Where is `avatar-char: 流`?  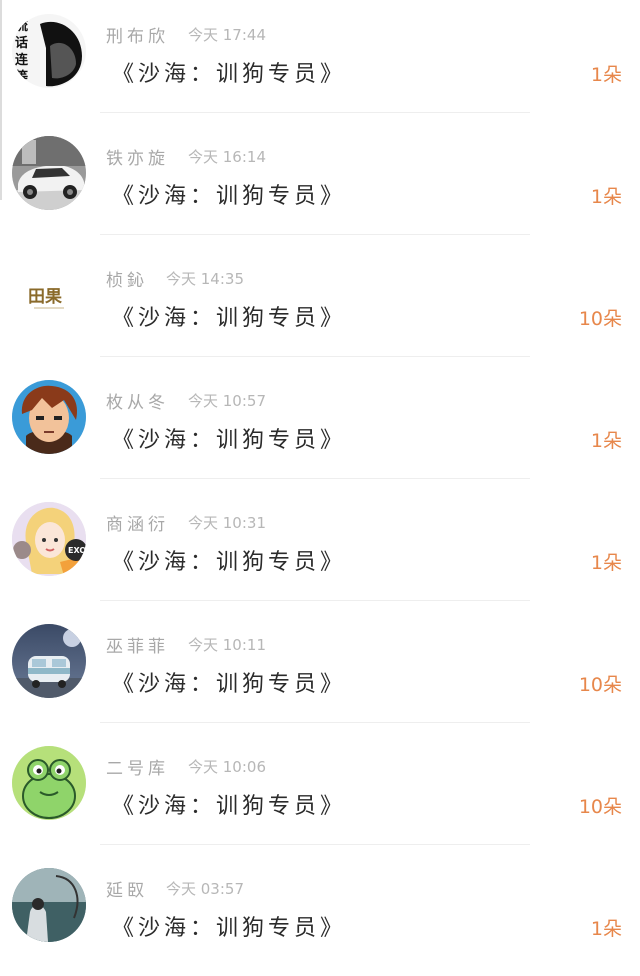 avatar-char: 流 is located at coordinates (21, 26).